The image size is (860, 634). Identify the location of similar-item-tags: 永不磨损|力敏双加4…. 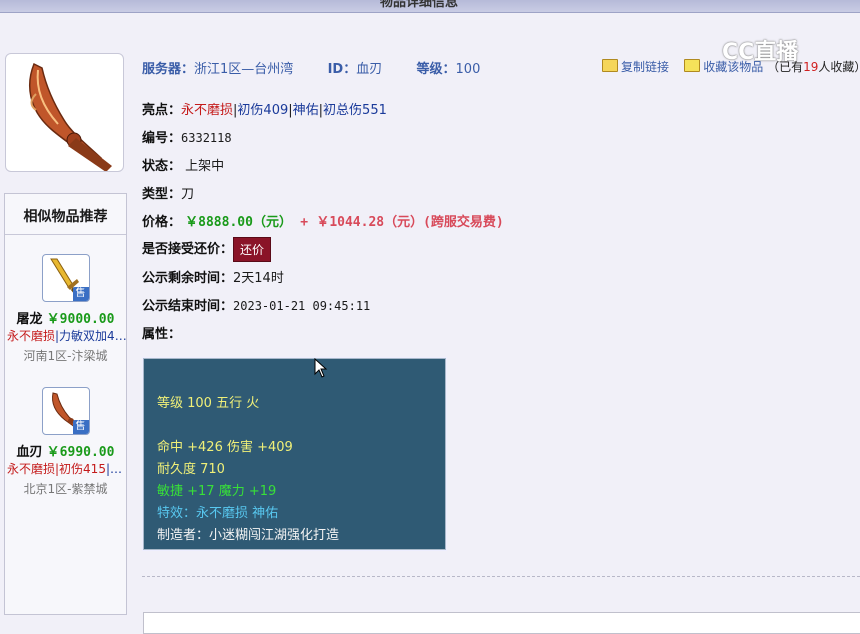
(65, 335).